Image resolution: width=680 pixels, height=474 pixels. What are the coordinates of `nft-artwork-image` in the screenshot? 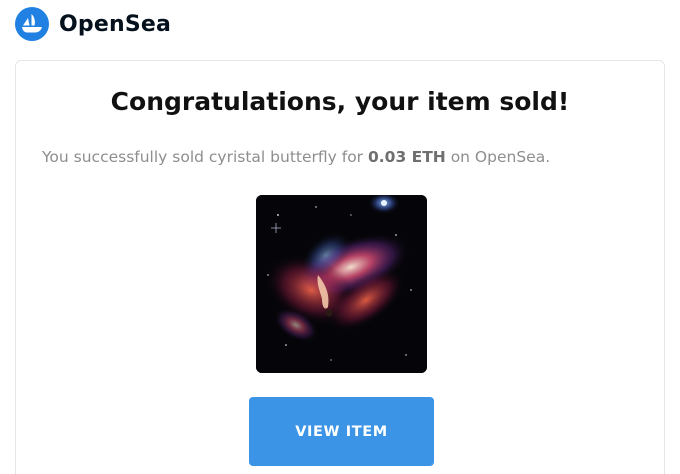 It's located at (341, 284).